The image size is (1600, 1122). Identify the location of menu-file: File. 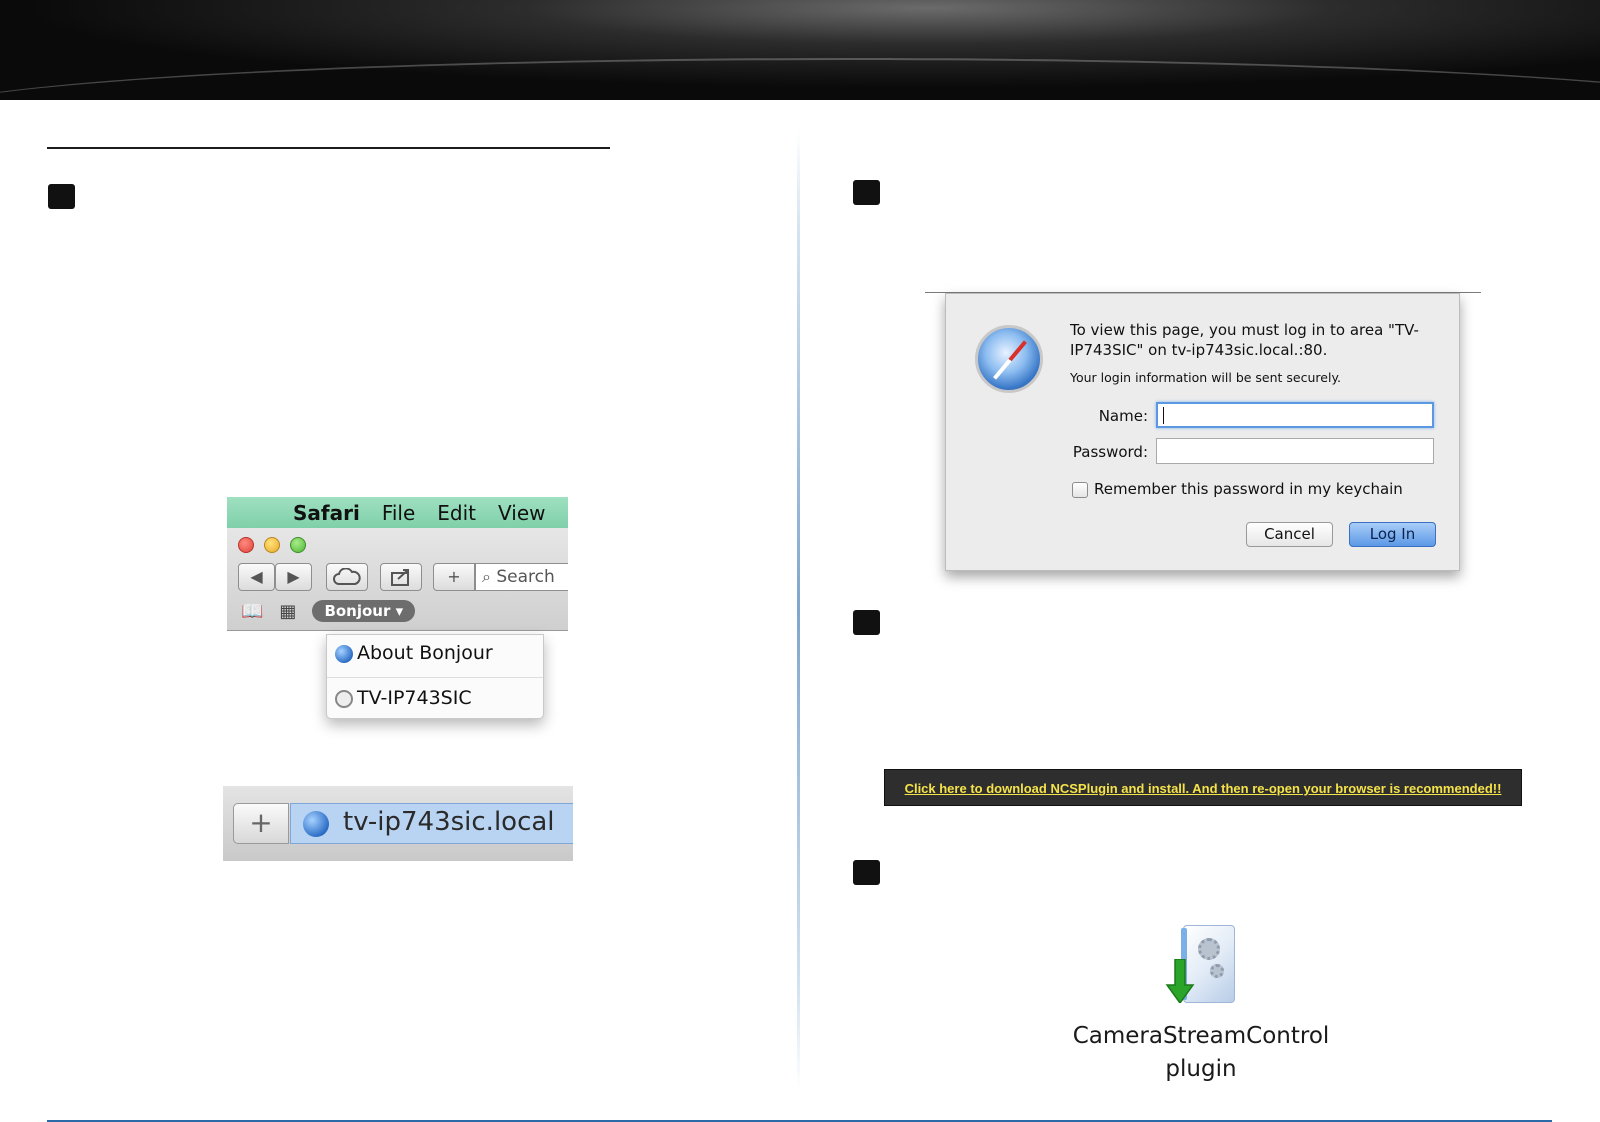
(398, 513).